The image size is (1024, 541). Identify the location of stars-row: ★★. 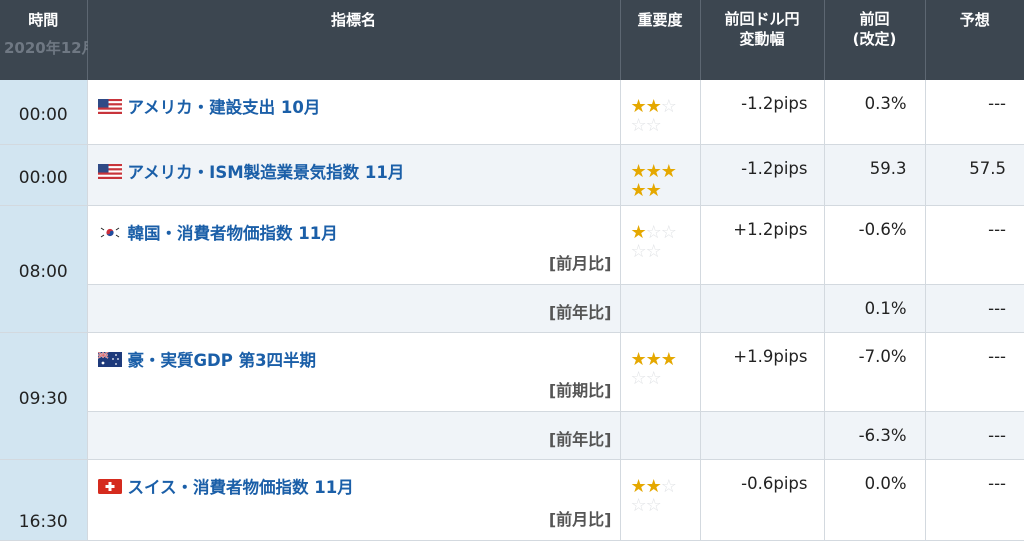
(661, 191).